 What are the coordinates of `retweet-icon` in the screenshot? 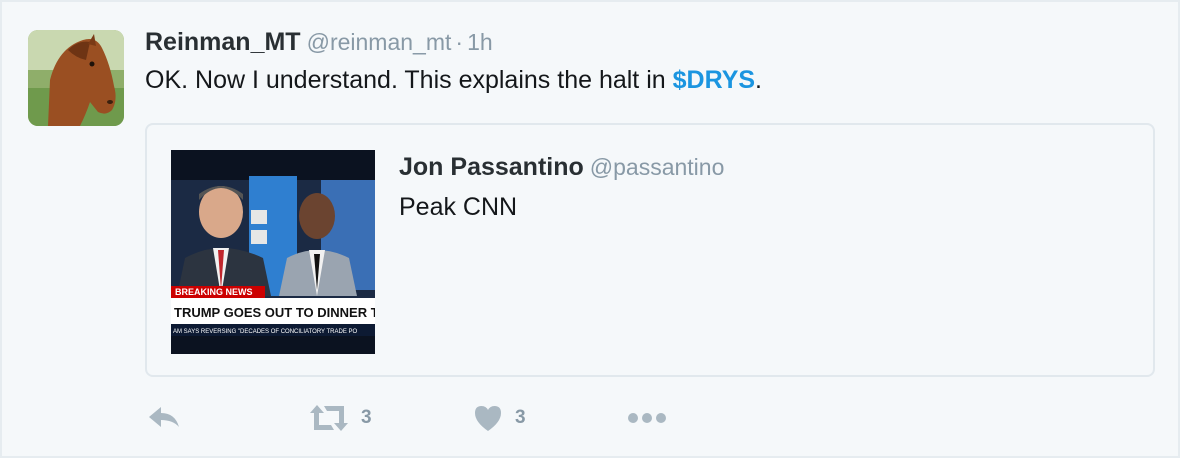 It's located at (329, 418).